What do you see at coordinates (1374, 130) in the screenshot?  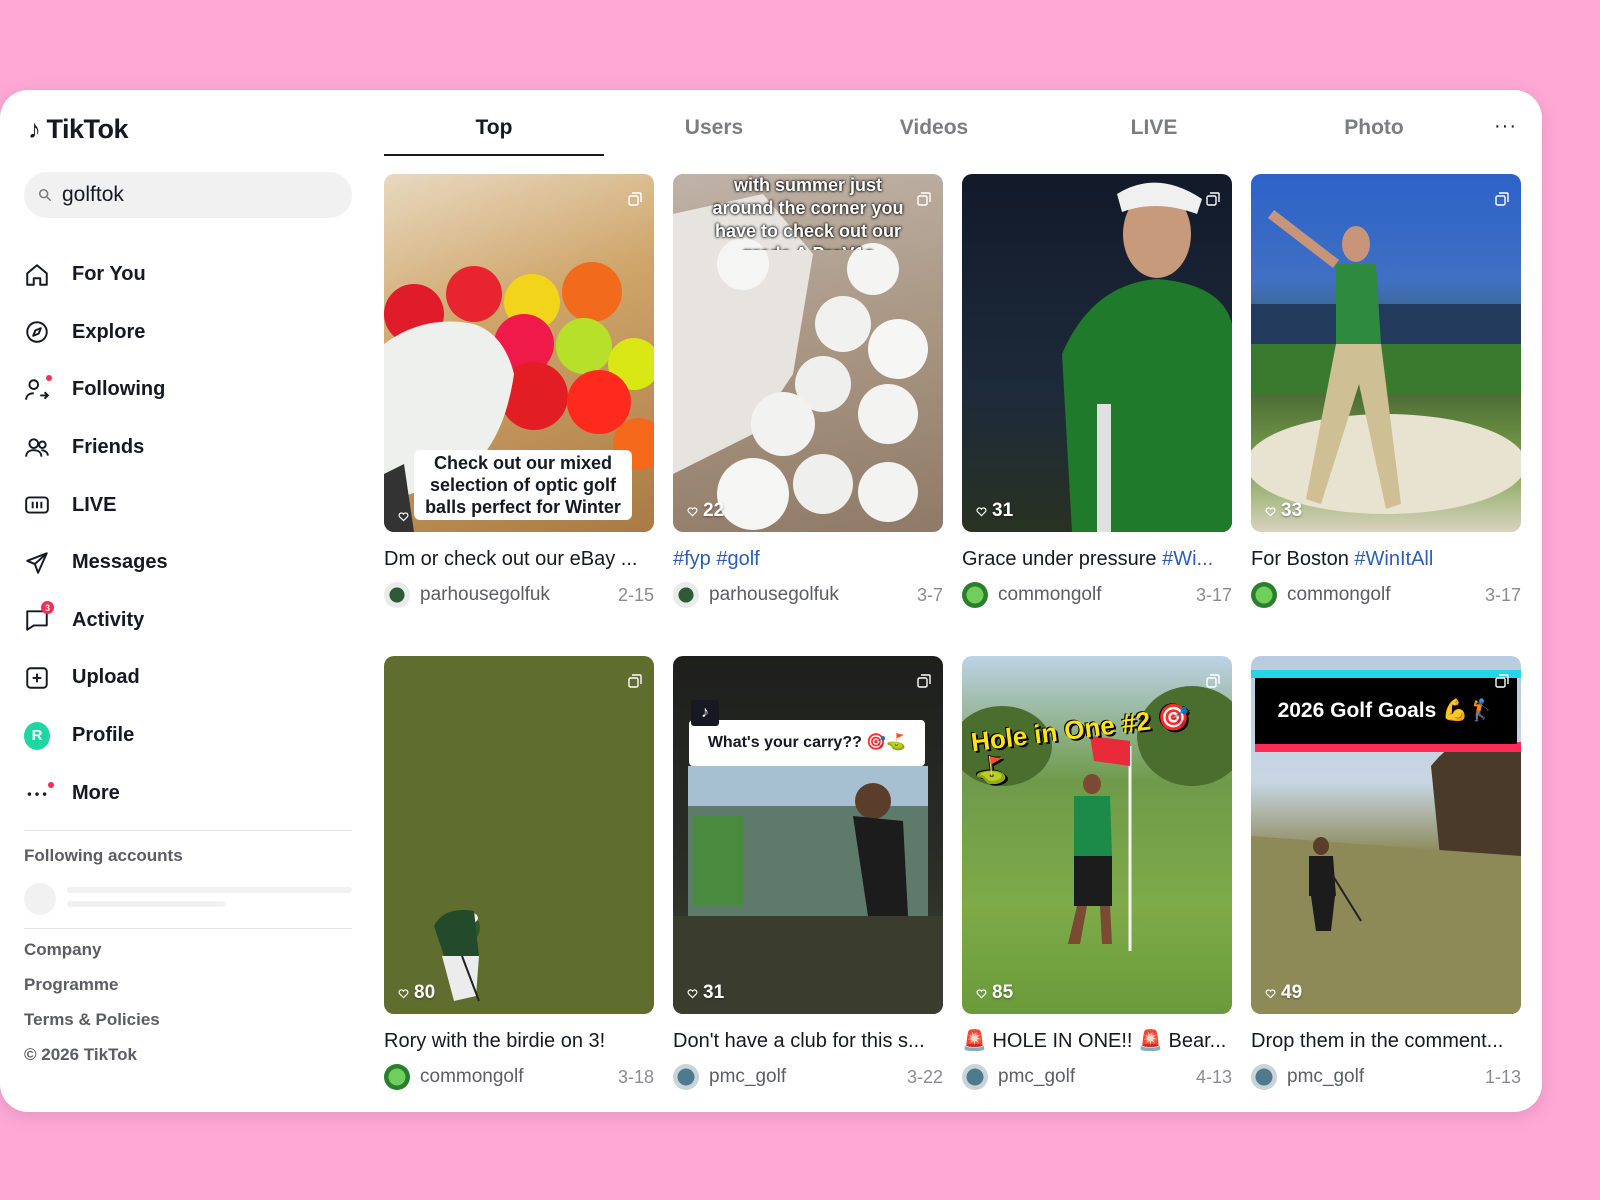 I see `tab-photo: Photo` at bounding box center [1374, 130].